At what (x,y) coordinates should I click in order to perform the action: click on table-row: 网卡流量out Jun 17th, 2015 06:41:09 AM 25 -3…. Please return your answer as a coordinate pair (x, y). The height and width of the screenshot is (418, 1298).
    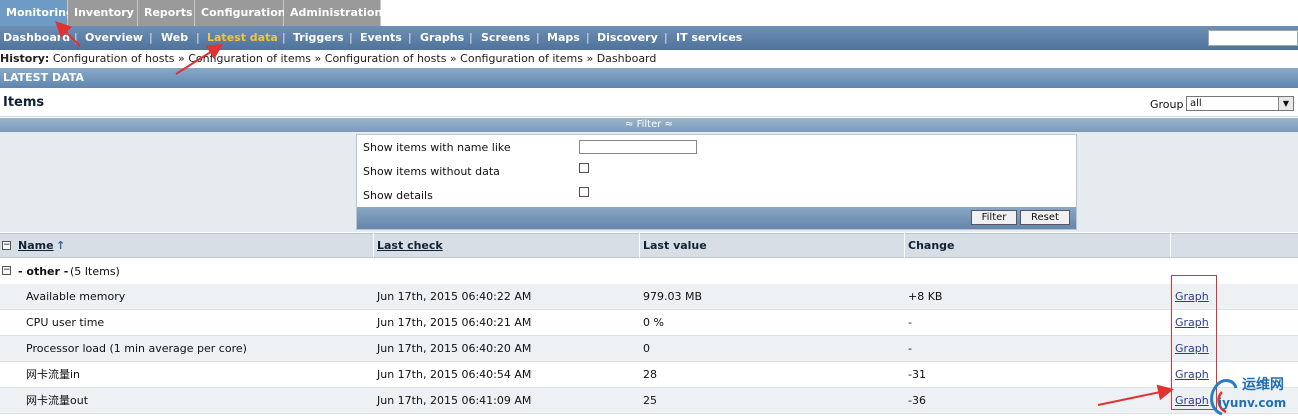
    Looking at the image, I should click on (649, 401).